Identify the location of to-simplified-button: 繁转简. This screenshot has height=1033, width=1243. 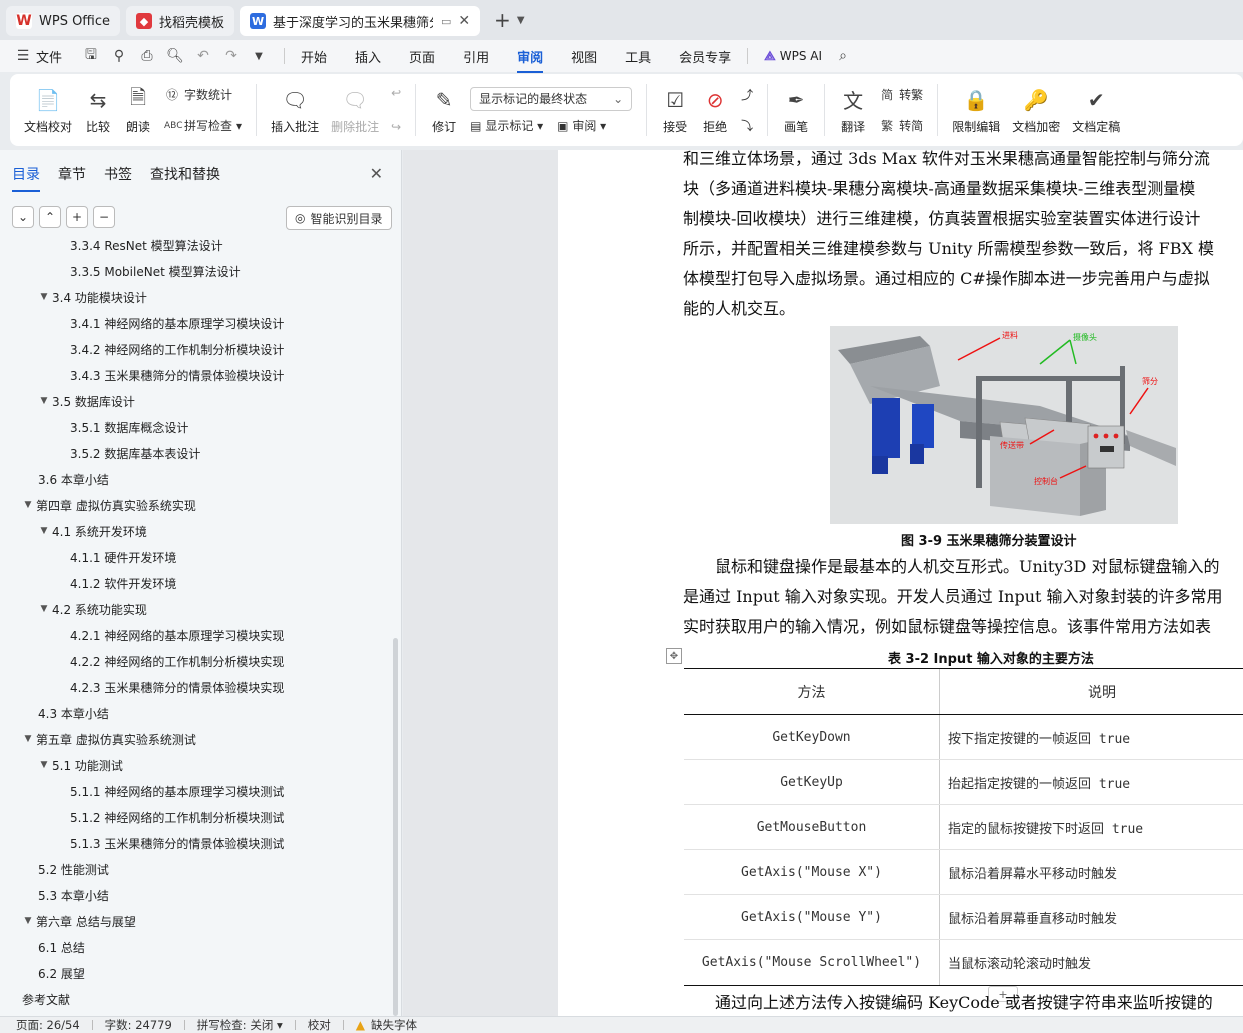
(901, 125).